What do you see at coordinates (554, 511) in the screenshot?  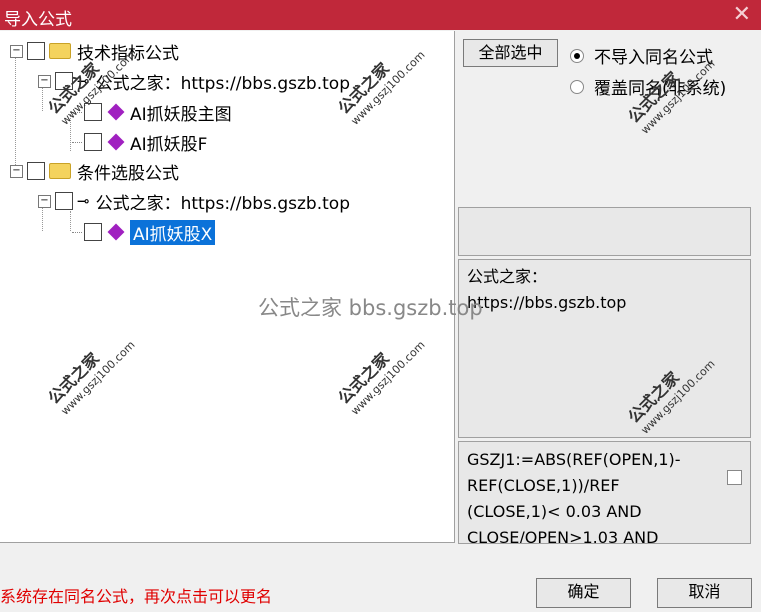 I see `code-line: (CLOSE,1)< 0.03 AND` at bounding box center [554, 511].